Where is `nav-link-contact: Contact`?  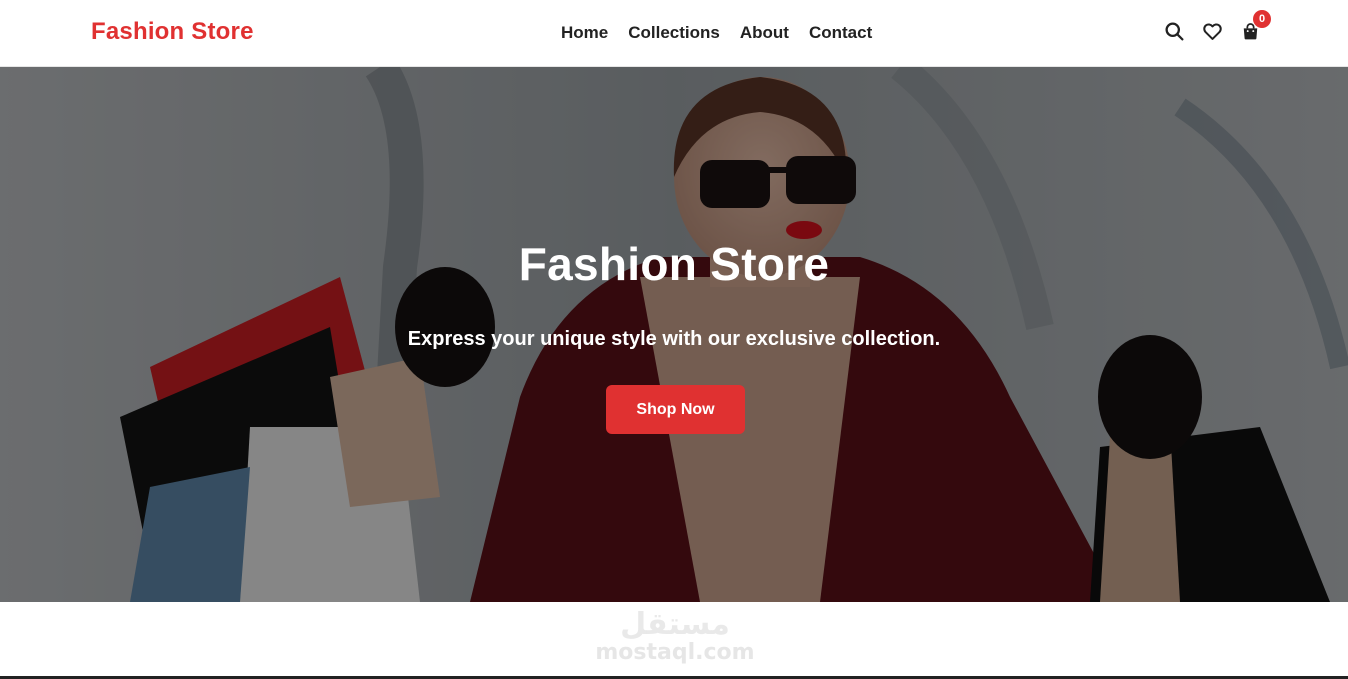
nav-link-contact: Contact is located at coordinates (840, 33).